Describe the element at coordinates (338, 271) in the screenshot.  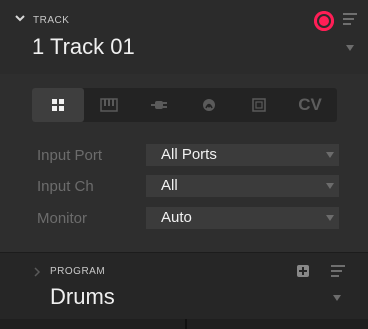
I see `program-menu-icon` at that location.